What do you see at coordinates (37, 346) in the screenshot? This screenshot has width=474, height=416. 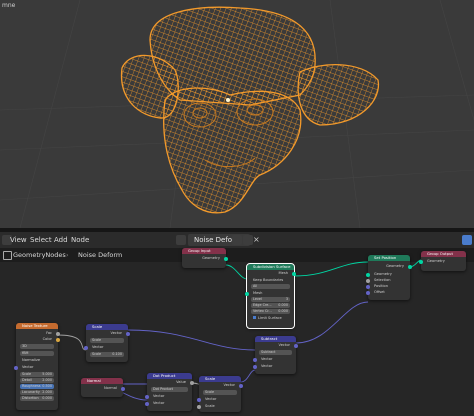 I see `dimensions-dropdown: 3D` at bounding box center [37, 346].